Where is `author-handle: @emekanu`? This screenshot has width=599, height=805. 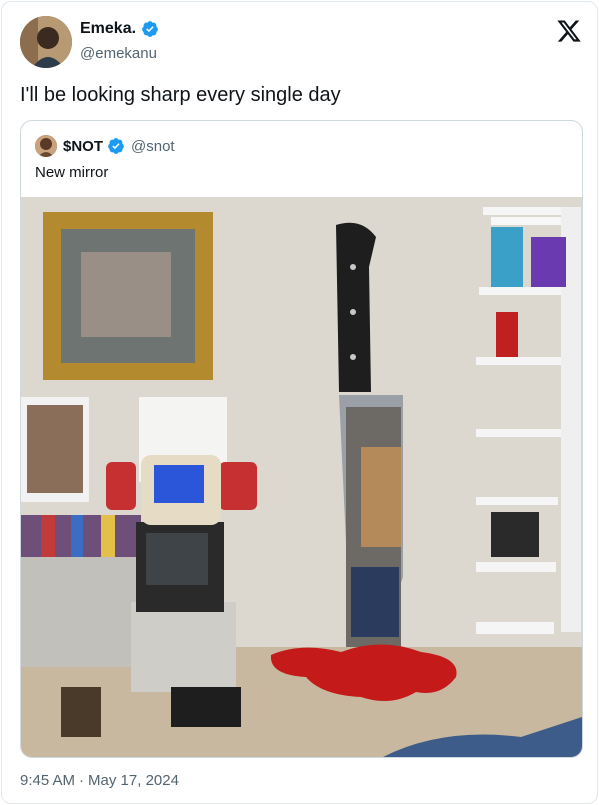 author-handle: @emekanu is located at coordinates (118, 53).